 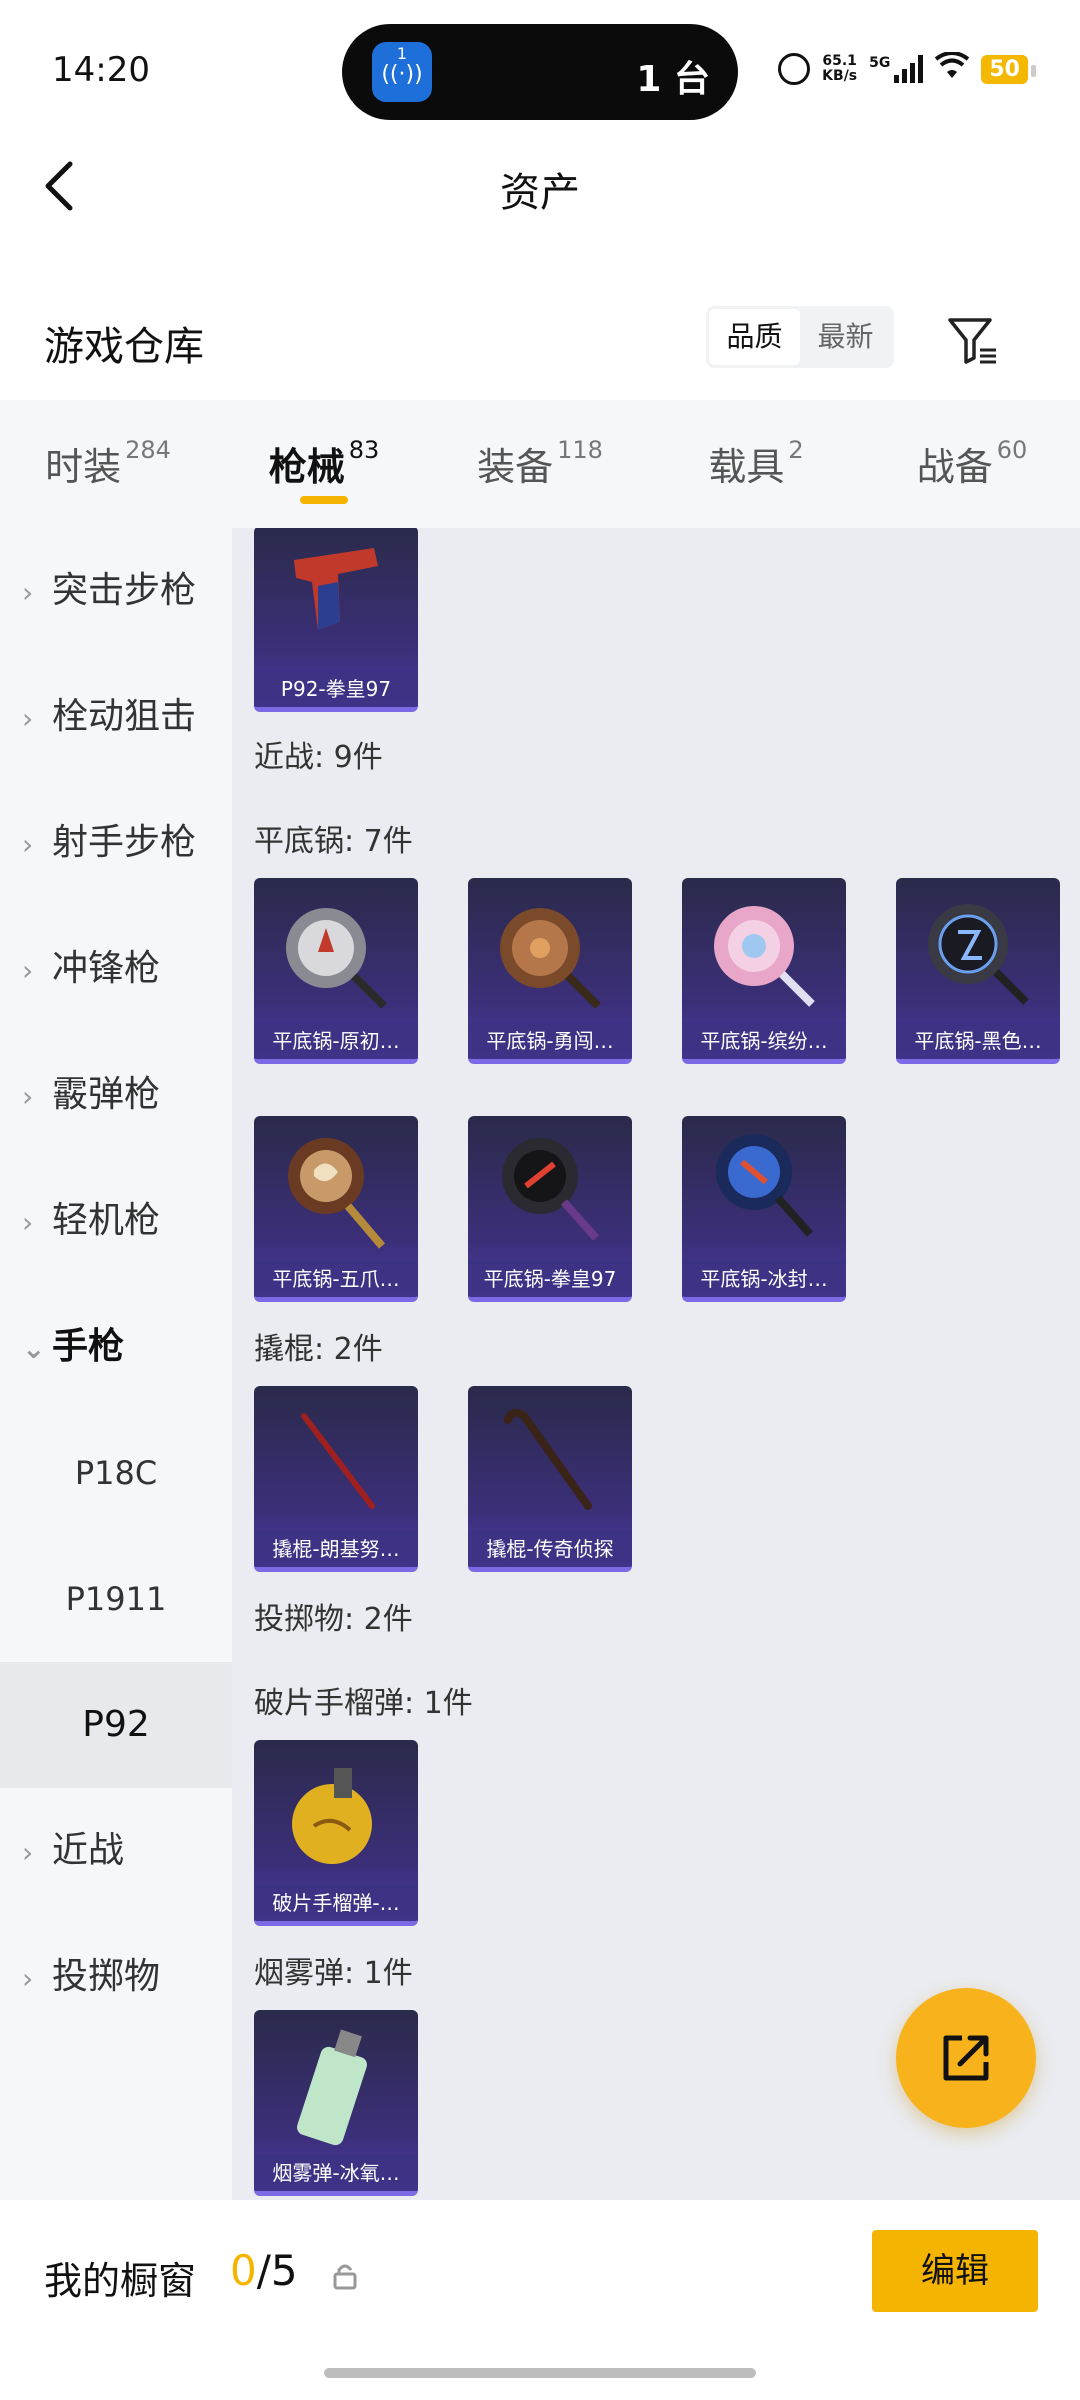 I want to click on sidebar-item-shotgun: › 霰弹枪, so click(x=116, y=1095).